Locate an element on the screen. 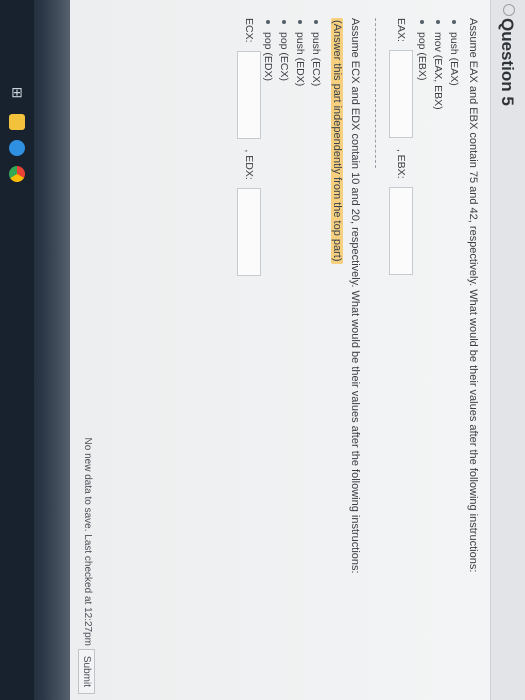  part2-answer-row: ECX: , EDX: is located at coordinates (249, 147).